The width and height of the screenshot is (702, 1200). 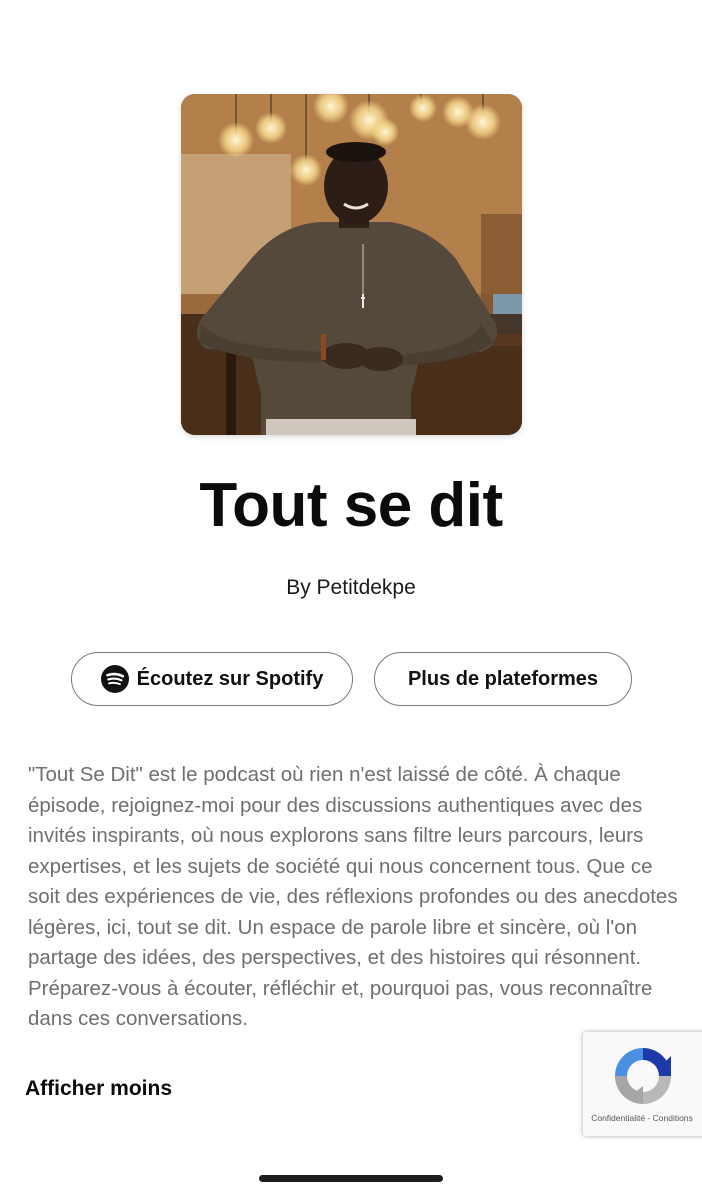 What do you see at coordinates (351, 587) in the screenshot?
I see `podcast-author: By Petitdekpe` at bounding box center [351, 587].